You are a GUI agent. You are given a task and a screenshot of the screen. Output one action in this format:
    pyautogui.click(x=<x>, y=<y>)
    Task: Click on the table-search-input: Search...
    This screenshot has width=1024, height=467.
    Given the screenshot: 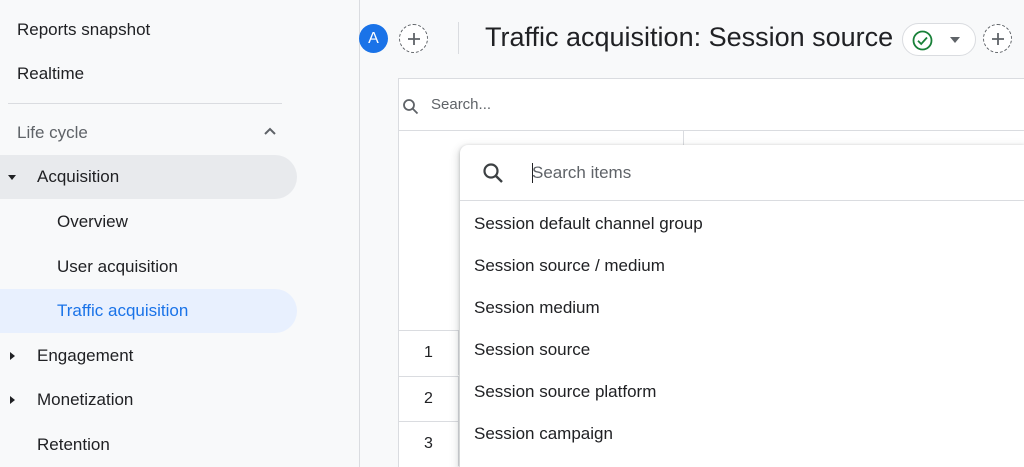 What is the action you would take?
    pyautogui.click(x=461, y=104)
    